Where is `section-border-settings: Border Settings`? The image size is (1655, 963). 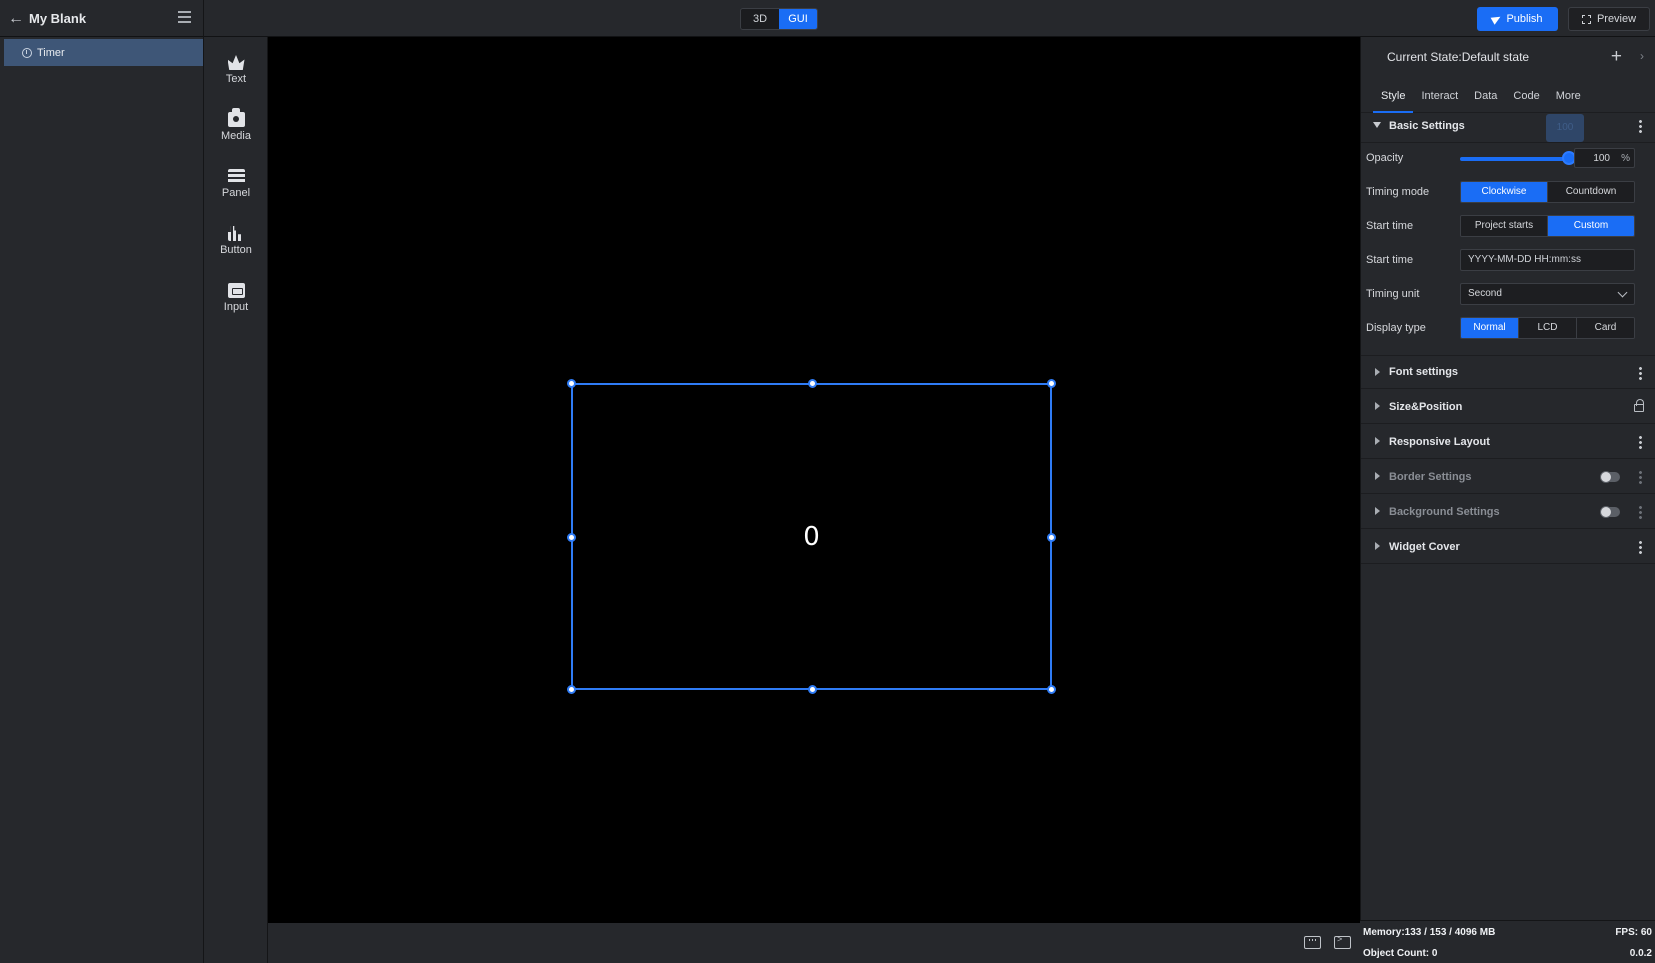 section-border-settings: Border Settings is located at coordinates (1508, 477).